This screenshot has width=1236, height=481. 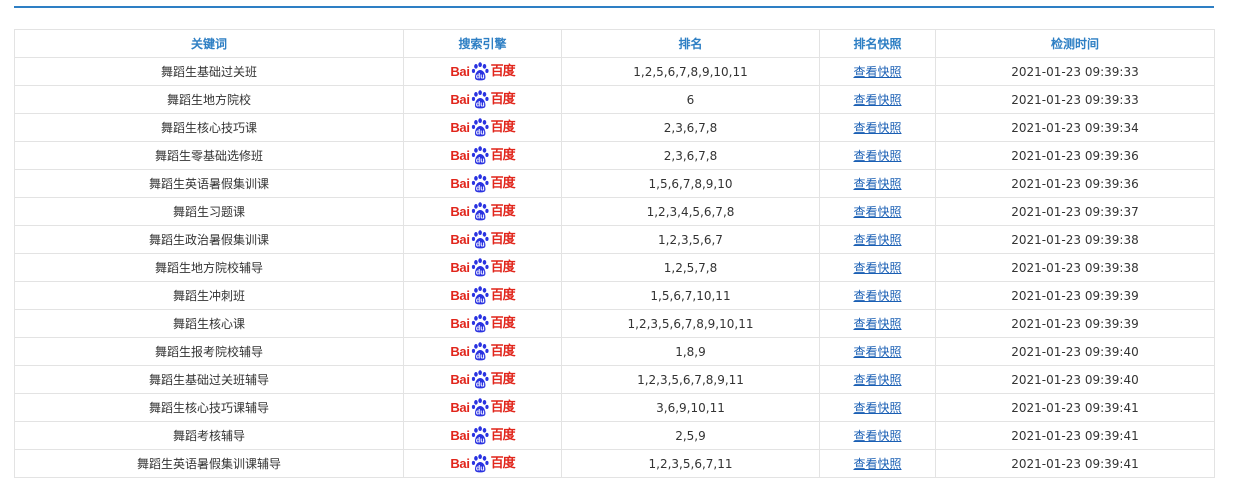 I want to click on rank-cell: 1,2,3,4,5,6,7,8, so click(x=690, y=211).